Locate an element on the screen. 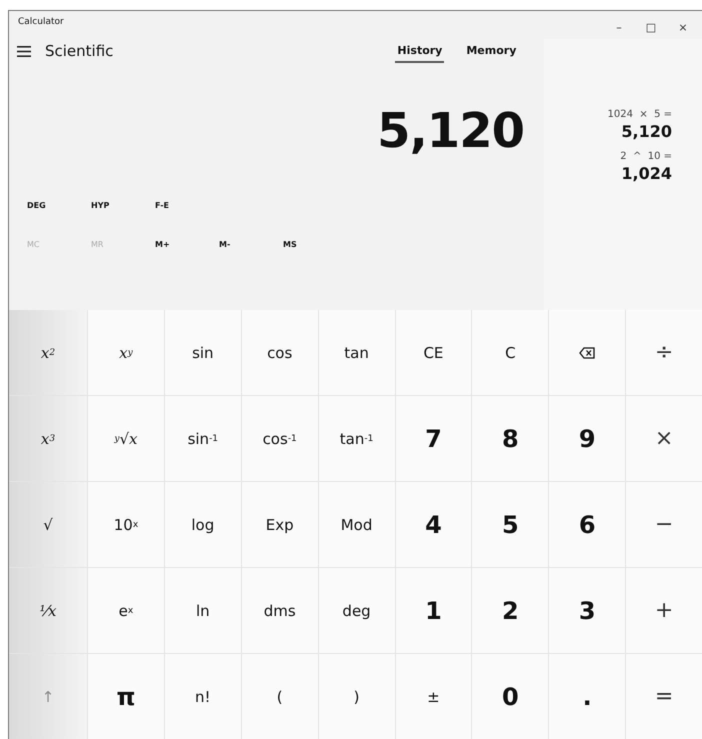  calculator-key: + is located at coordinates (664, 610).